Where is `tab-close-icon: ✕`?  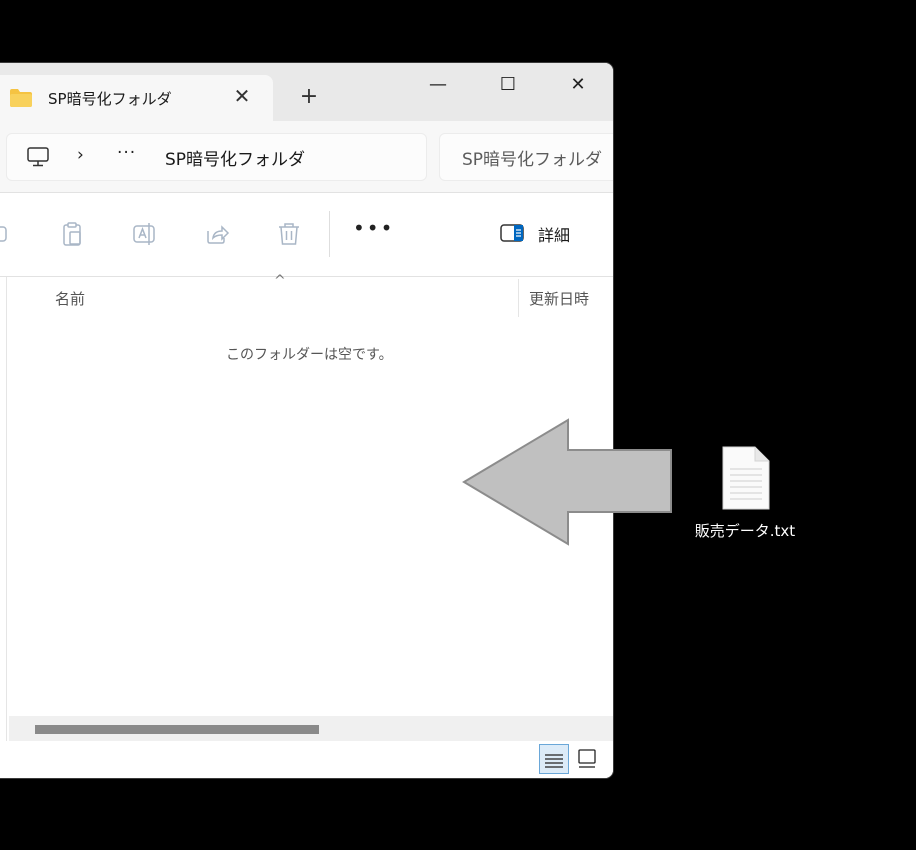 tab-close-icon: ✕ is located at coordinates (242, 96).